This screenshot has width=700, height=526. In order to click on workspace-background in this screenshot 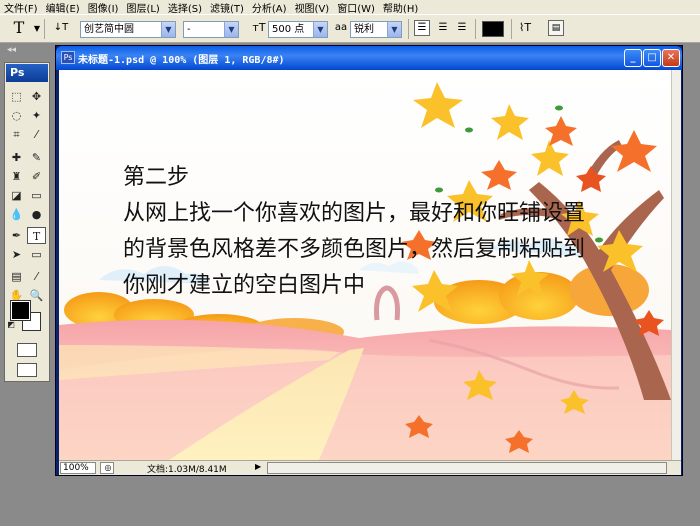, I will do `click(350, 502)`.